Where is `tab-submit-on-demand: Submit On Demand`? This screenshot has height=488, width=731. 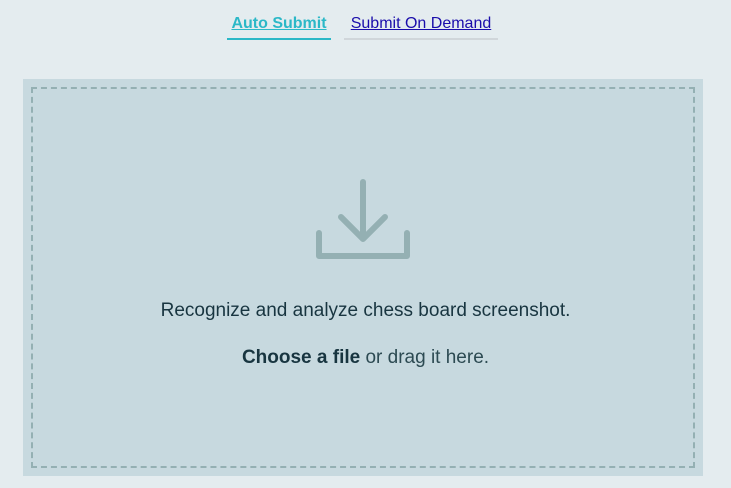
tab-submit-on-demand: Submit On Demand is located at coordinates (421, 27).